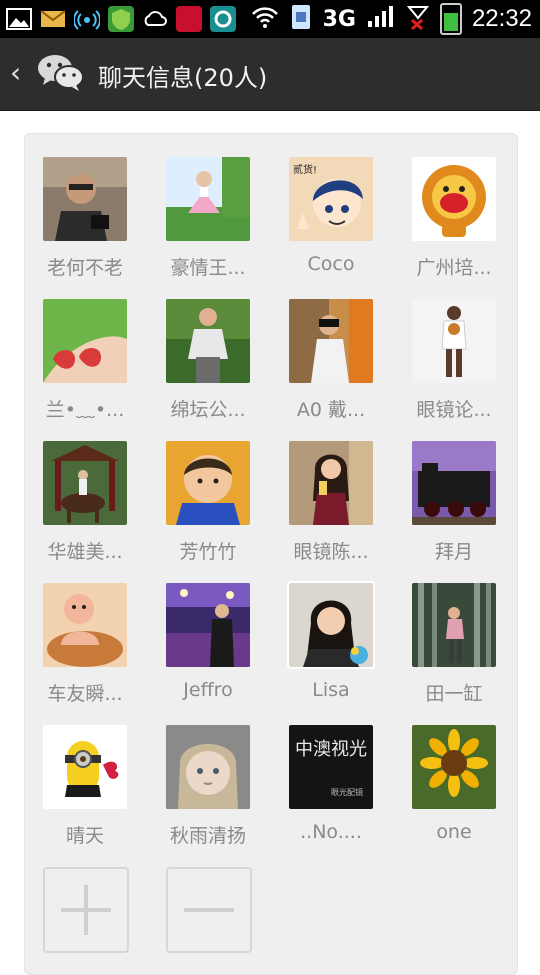 Image resolution: width=540 pixels, height=975 pixels. What do you see at coordinates (183, 78) in the screenshot?
I see `page-title: 聊天信息(20人)` at bounding box center [183, 78].